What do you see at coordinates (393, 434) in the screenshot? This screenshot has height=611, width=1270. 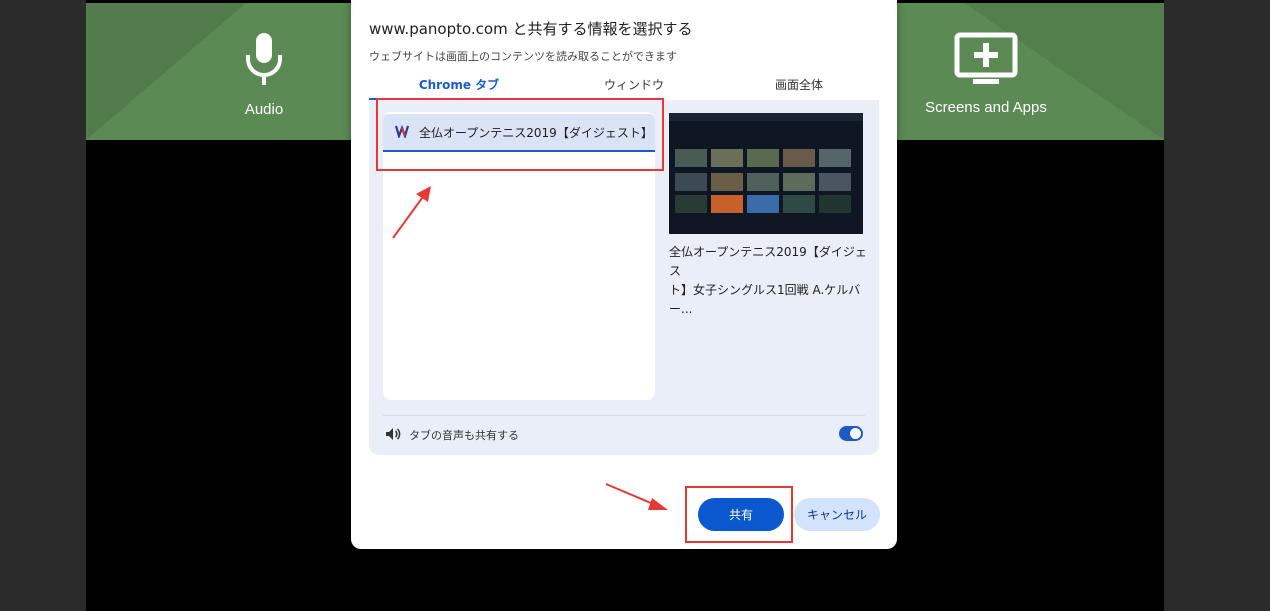 I see `speaker-icon` at bounding box center [393, 434].